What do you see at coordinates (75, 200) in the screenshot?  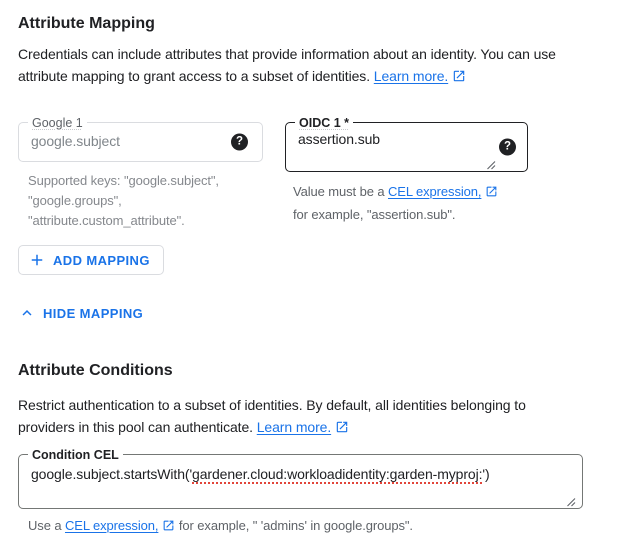 I see `helper-line: "google.groups",` at bounding box center [75, 200].